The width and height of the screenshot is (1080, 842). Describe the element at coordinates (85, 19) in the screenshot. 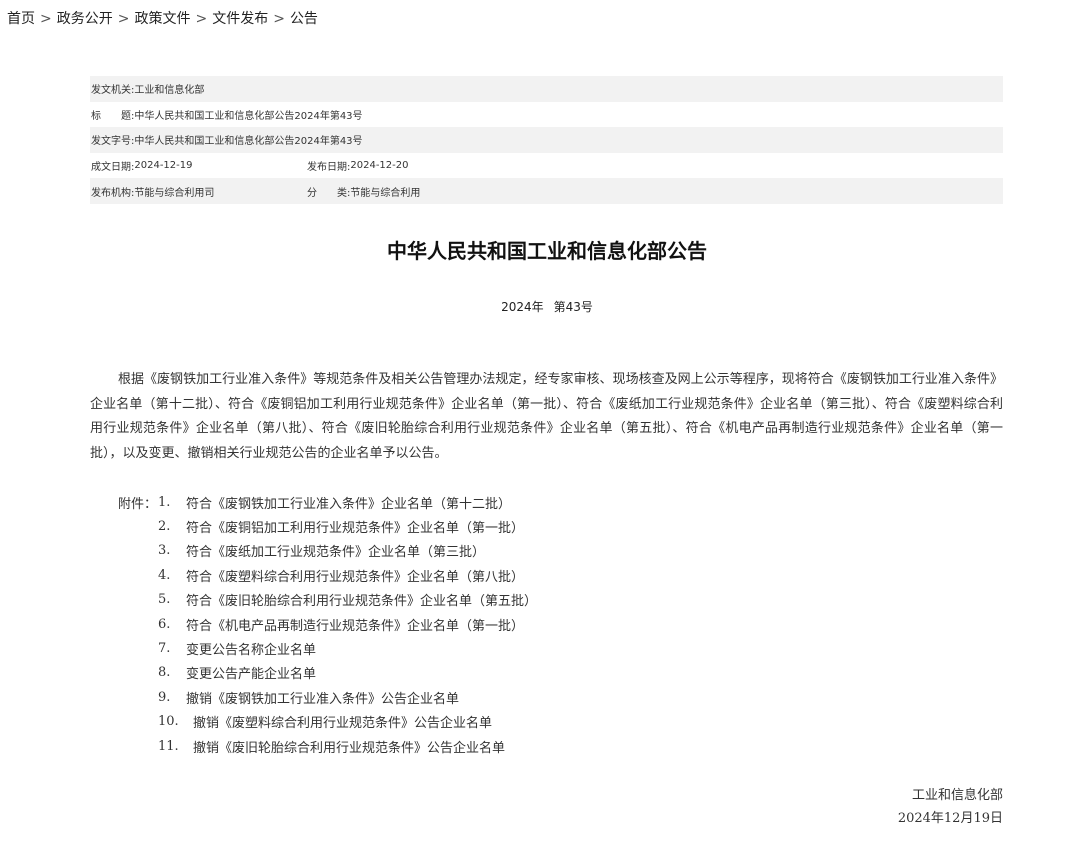

I see `breadcrumb-gov-affairs-link: 政务公开` at that location.